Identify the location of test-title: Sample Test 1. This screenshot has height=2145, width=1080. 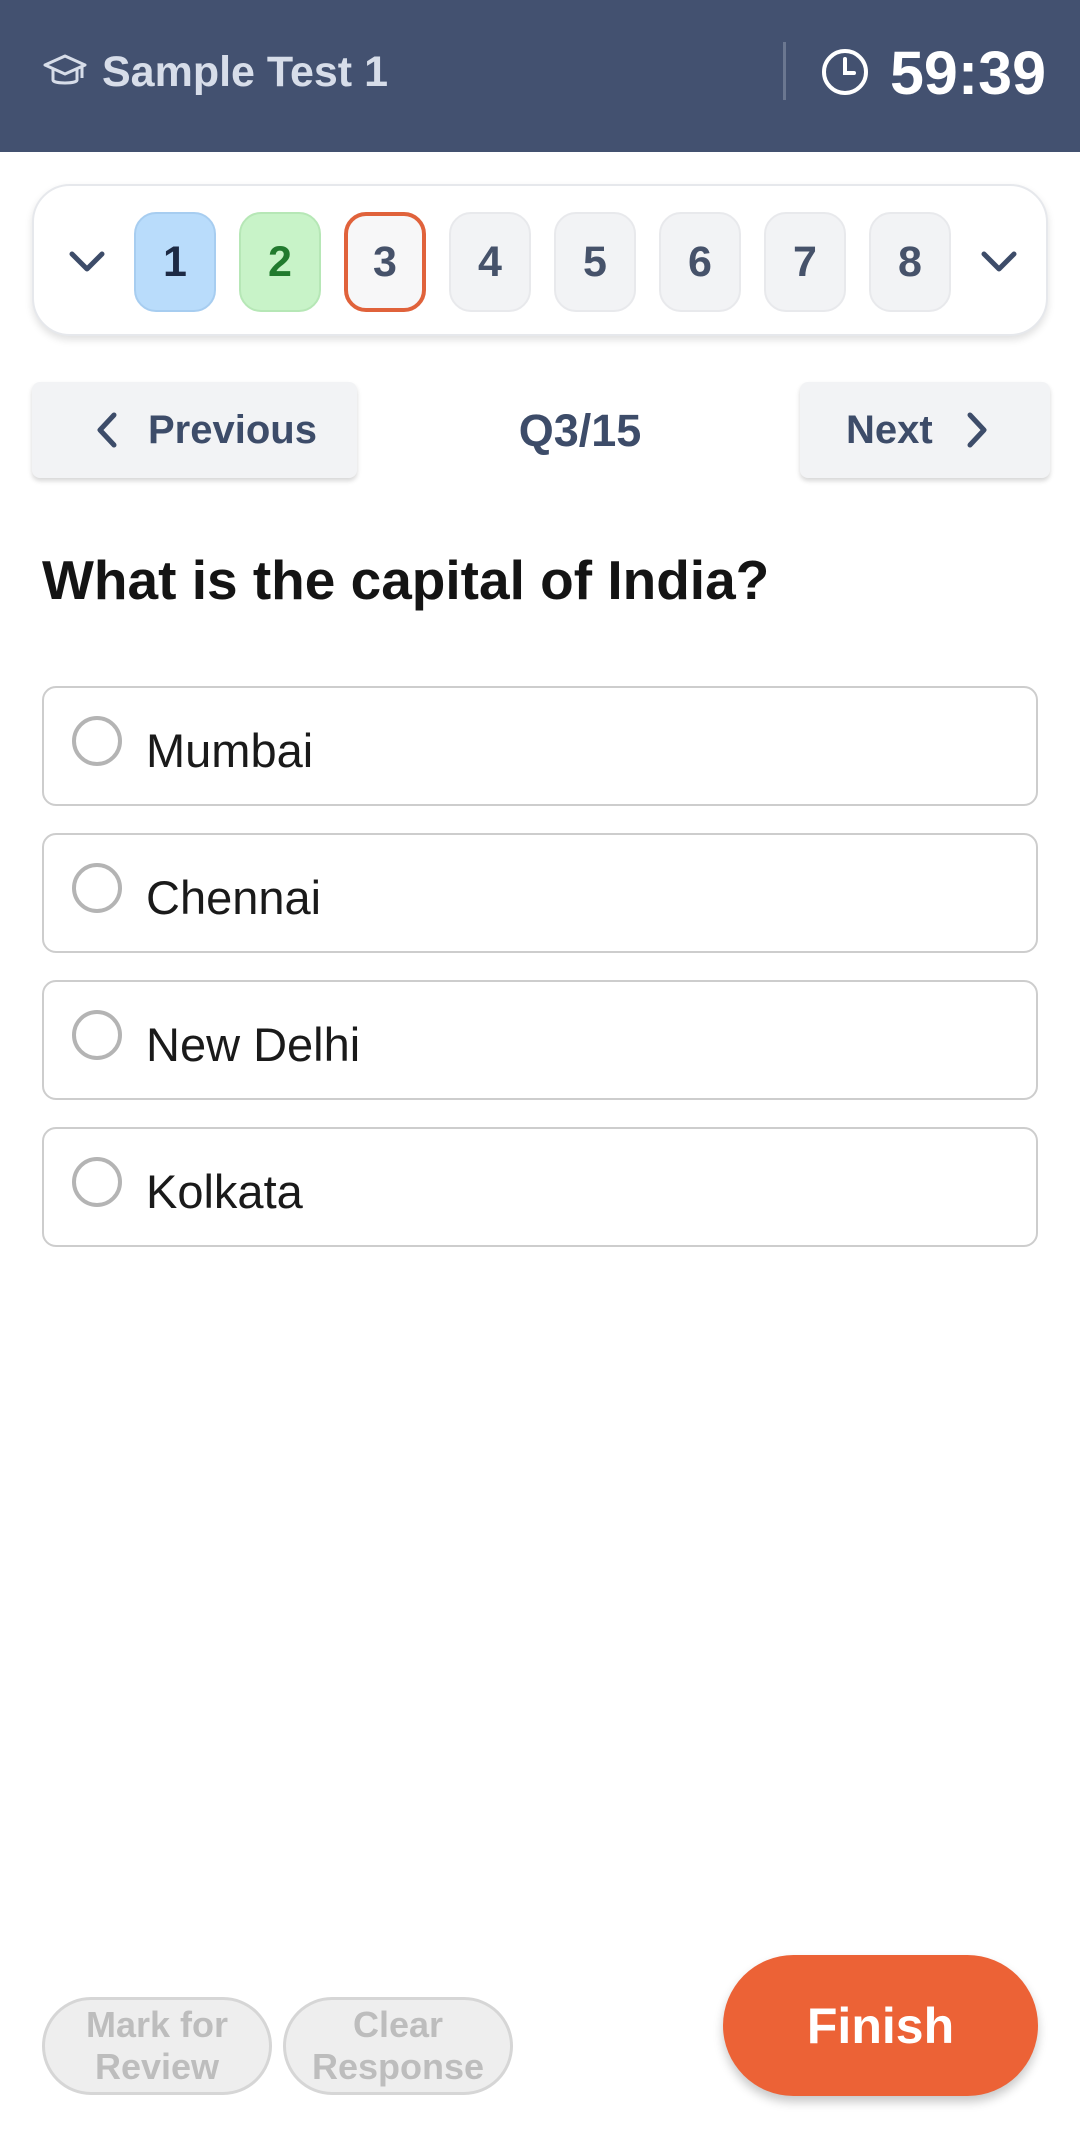
(245, 72).